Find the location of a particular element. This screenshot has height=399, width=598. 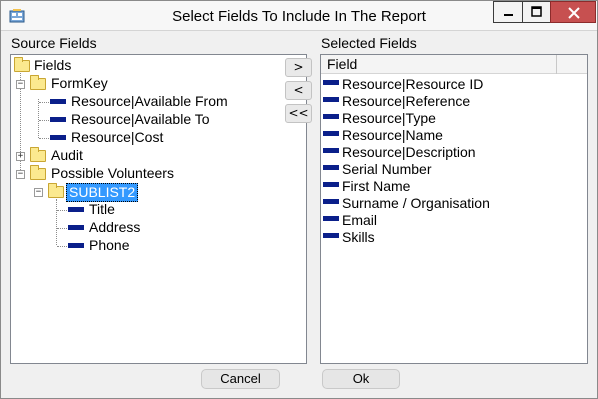

title-bar: Select Fields To Include In The Report is located at coordinates (299, 16).